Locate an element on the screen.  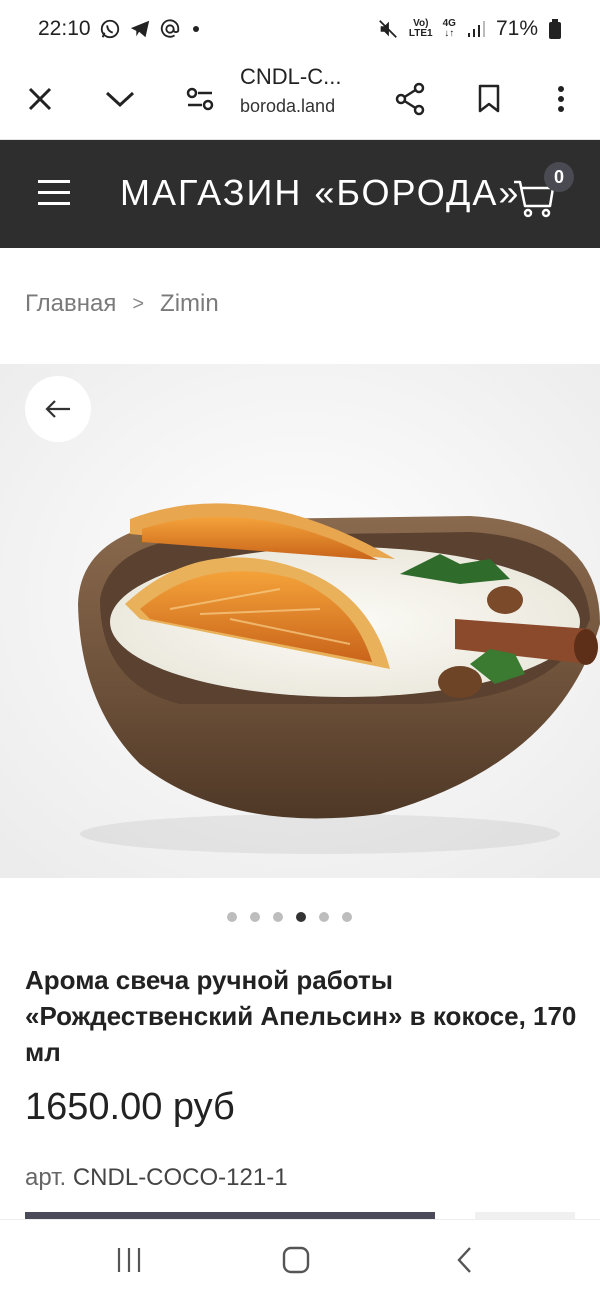
chevron-down-icon is located at coordinates (120, 99).